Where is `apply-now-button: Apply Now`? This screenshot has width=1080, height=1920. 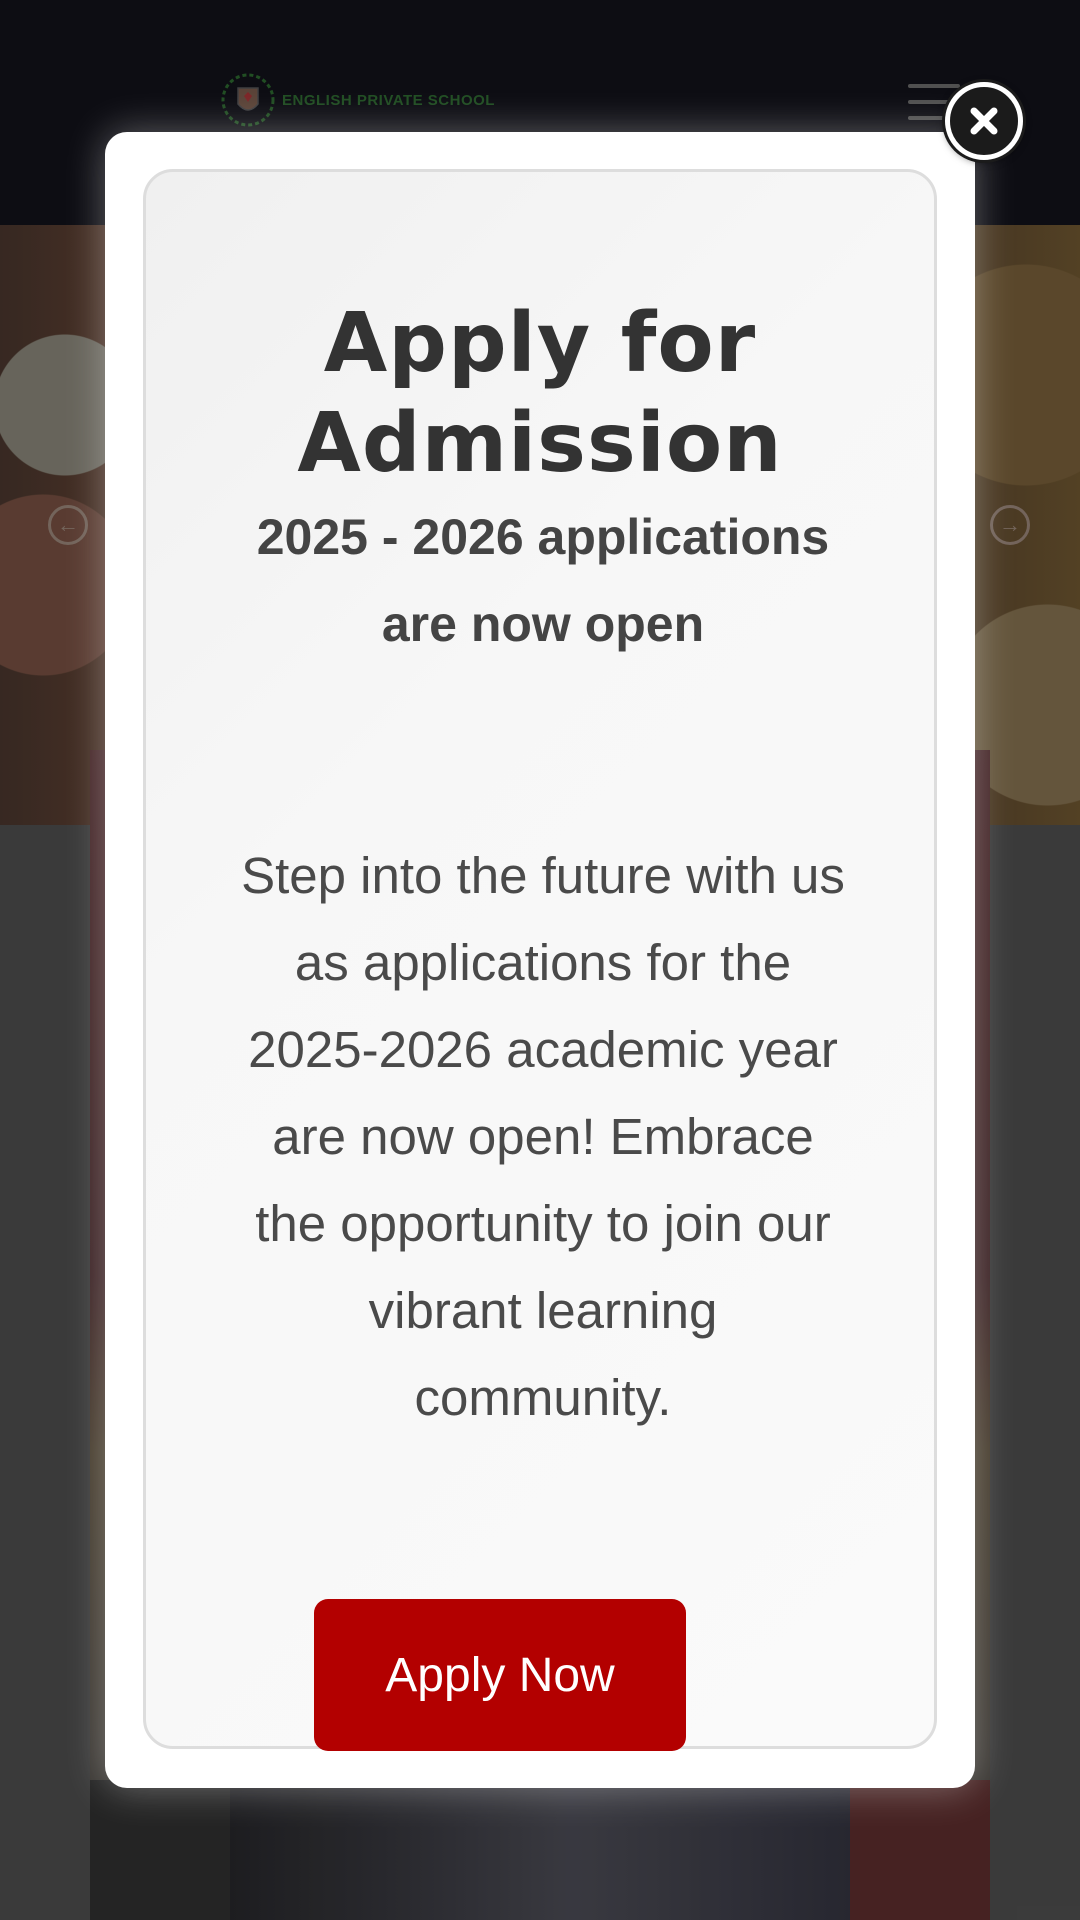 apply-now-button: Apply Now is located at coordinates (500, 1675).